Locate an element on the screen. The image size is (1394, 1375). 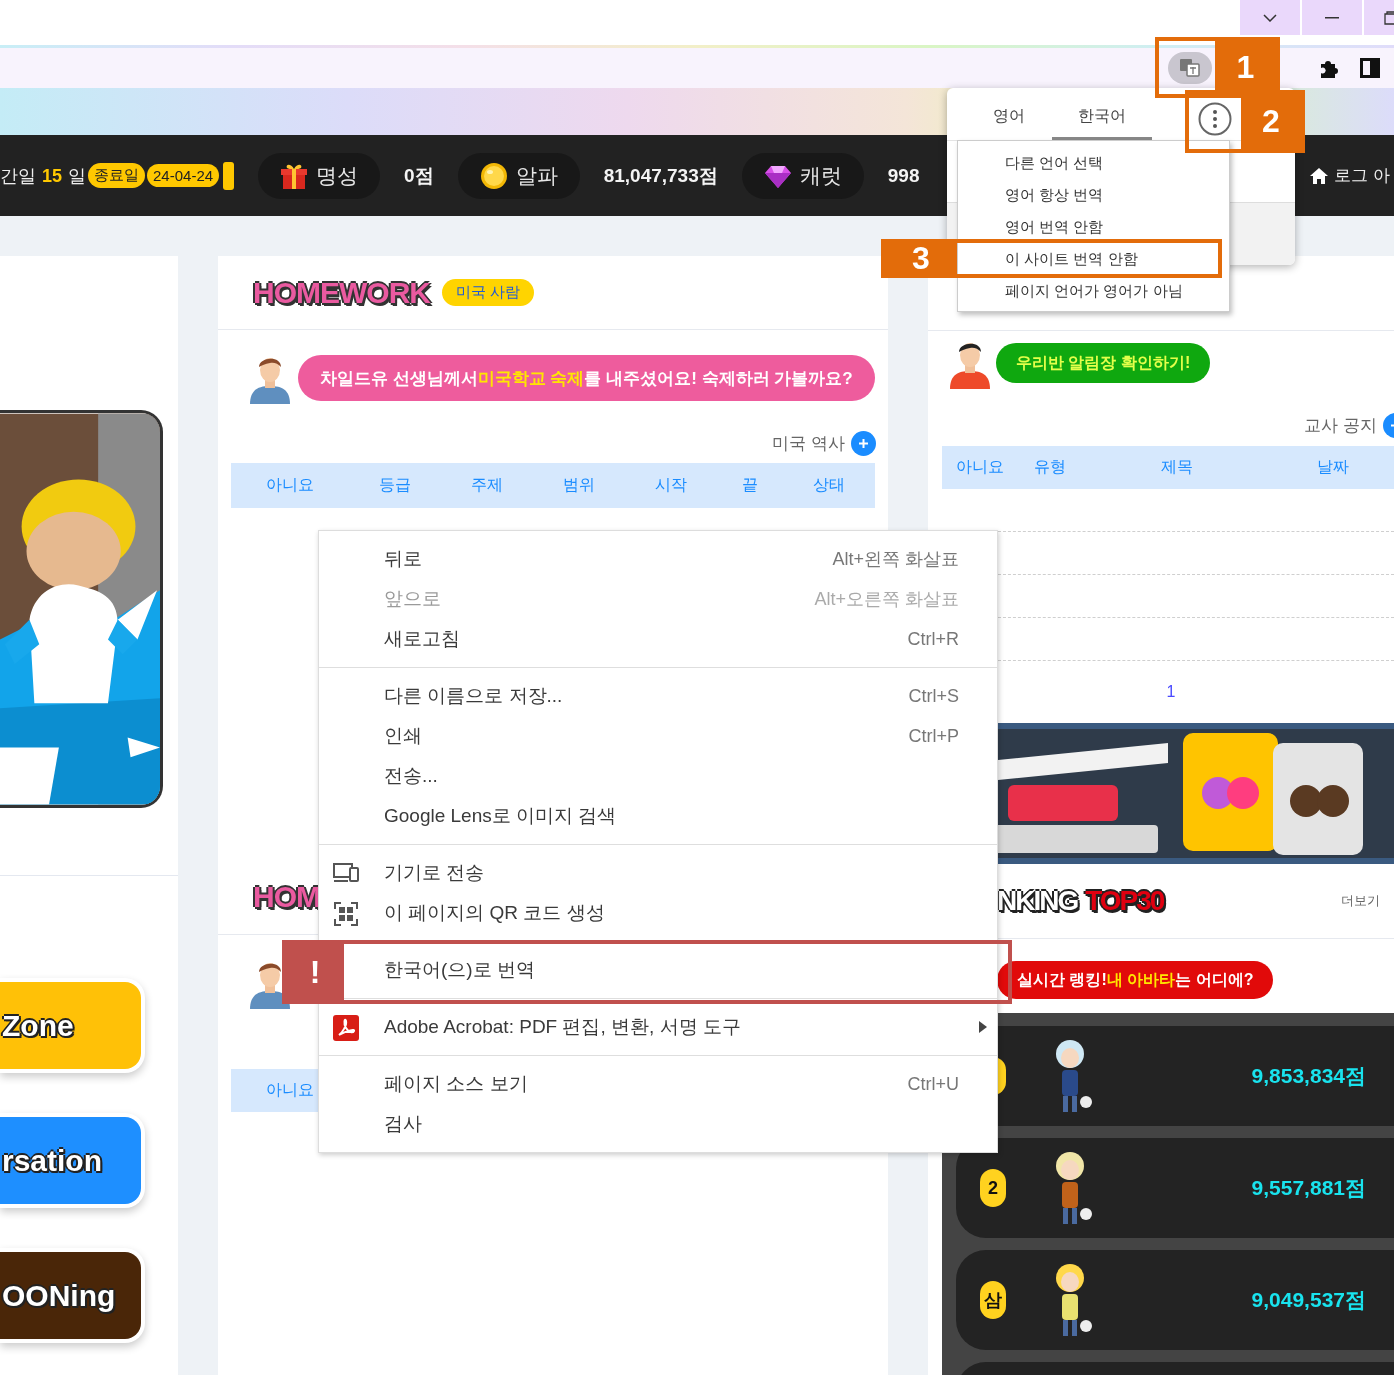
sidebar-icon is located at coordinates (1370, 68).